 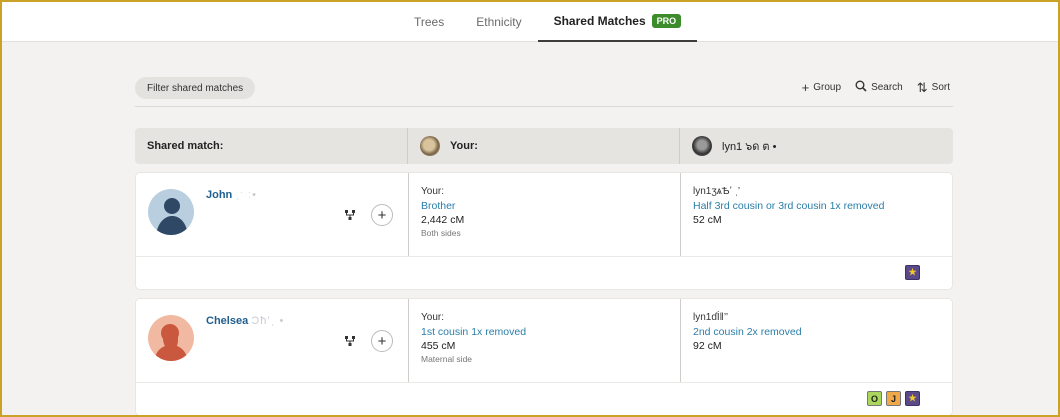 I want to click on pro-badge: PRO, so click(x=666, y=21).